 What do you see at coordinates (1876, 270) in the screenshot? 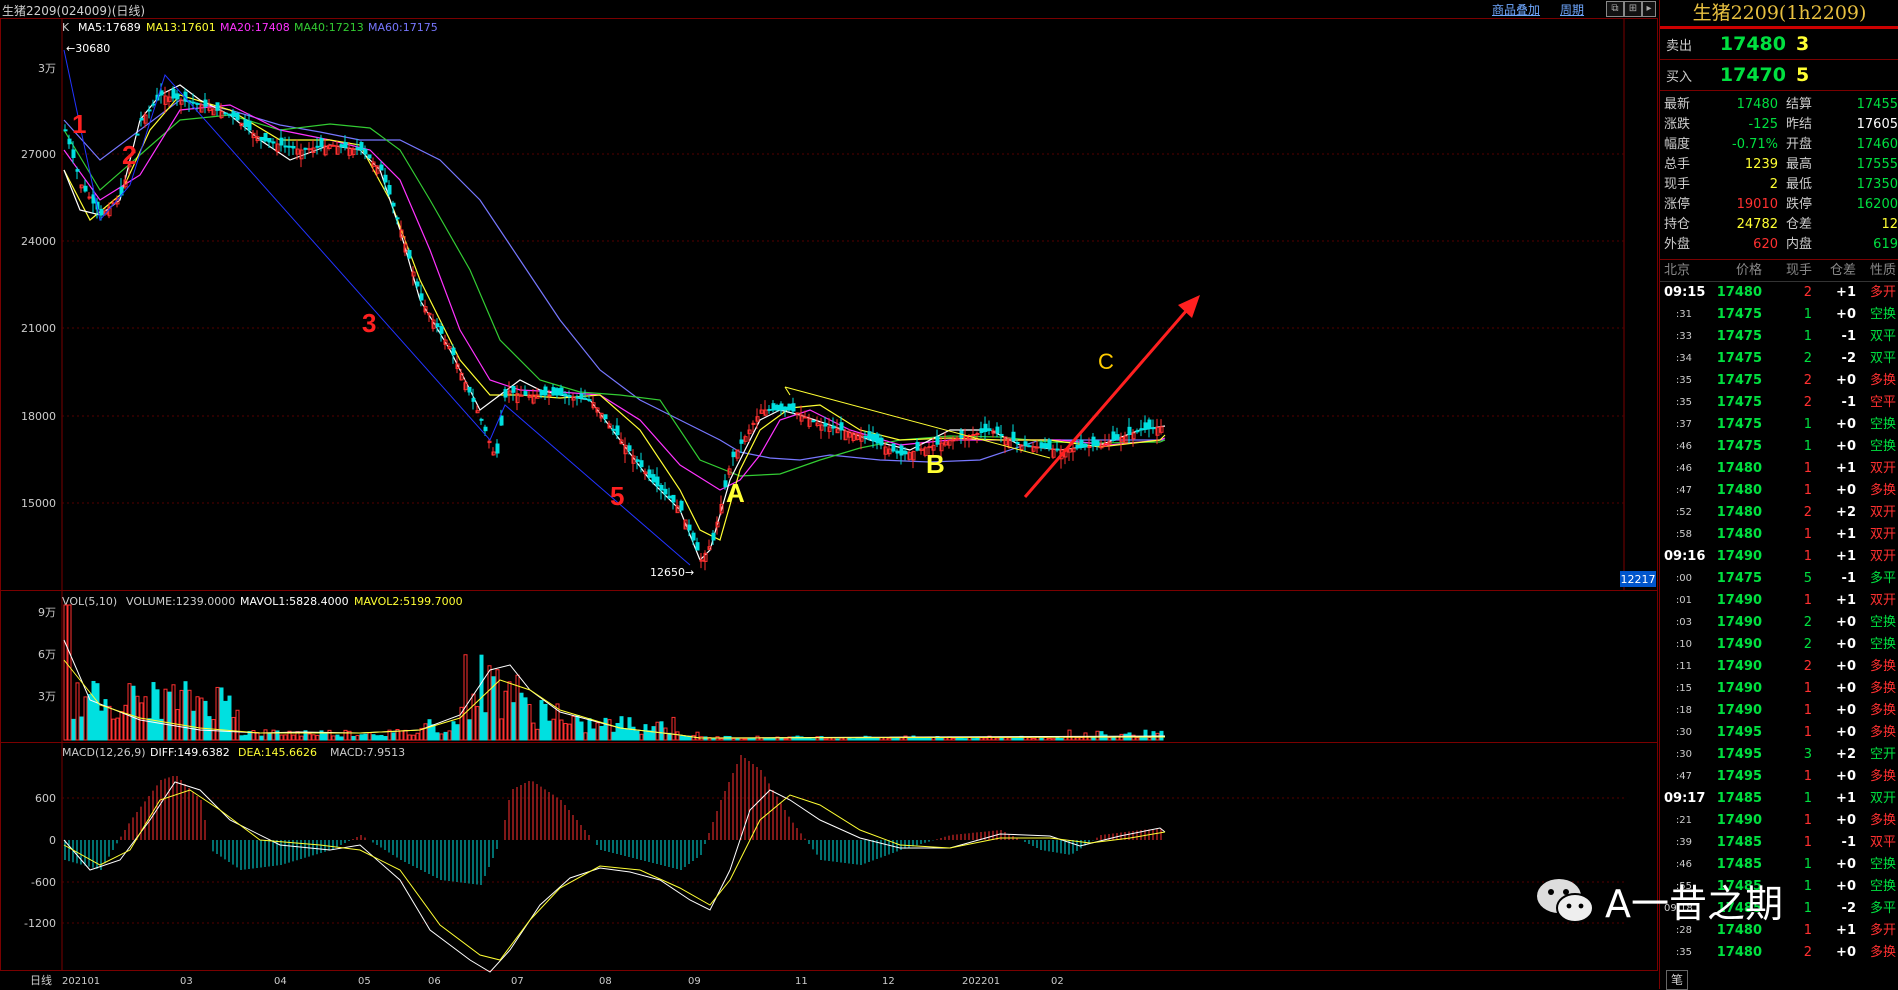
I see `tick-header: 性质` at bounding box center [1876, 270].